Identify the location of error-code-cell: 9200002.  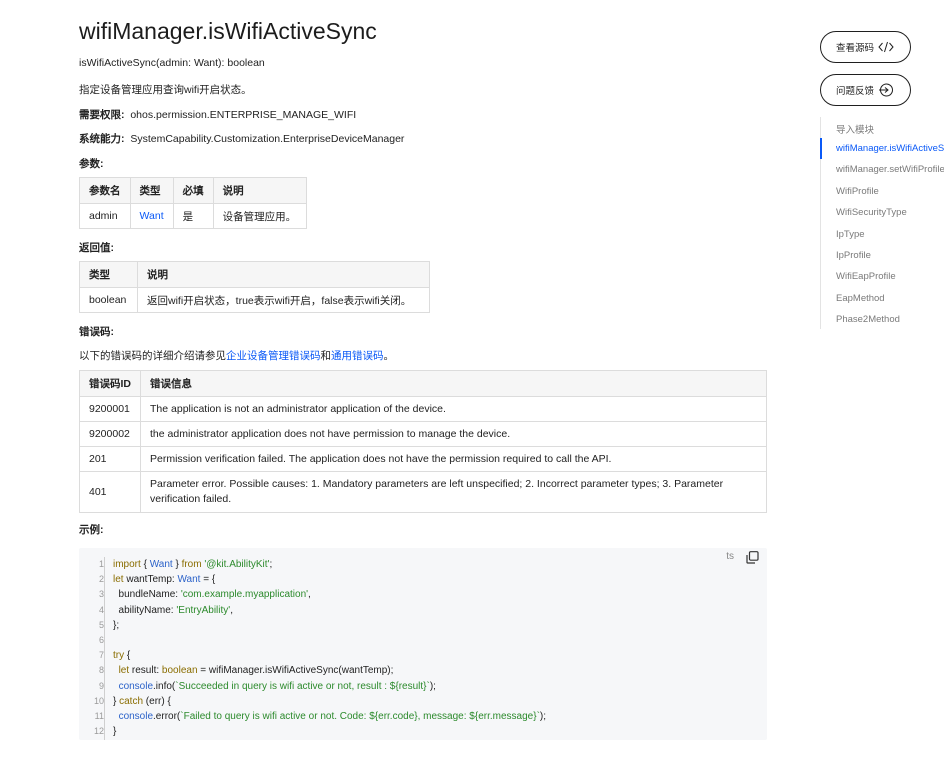
(110, 434).